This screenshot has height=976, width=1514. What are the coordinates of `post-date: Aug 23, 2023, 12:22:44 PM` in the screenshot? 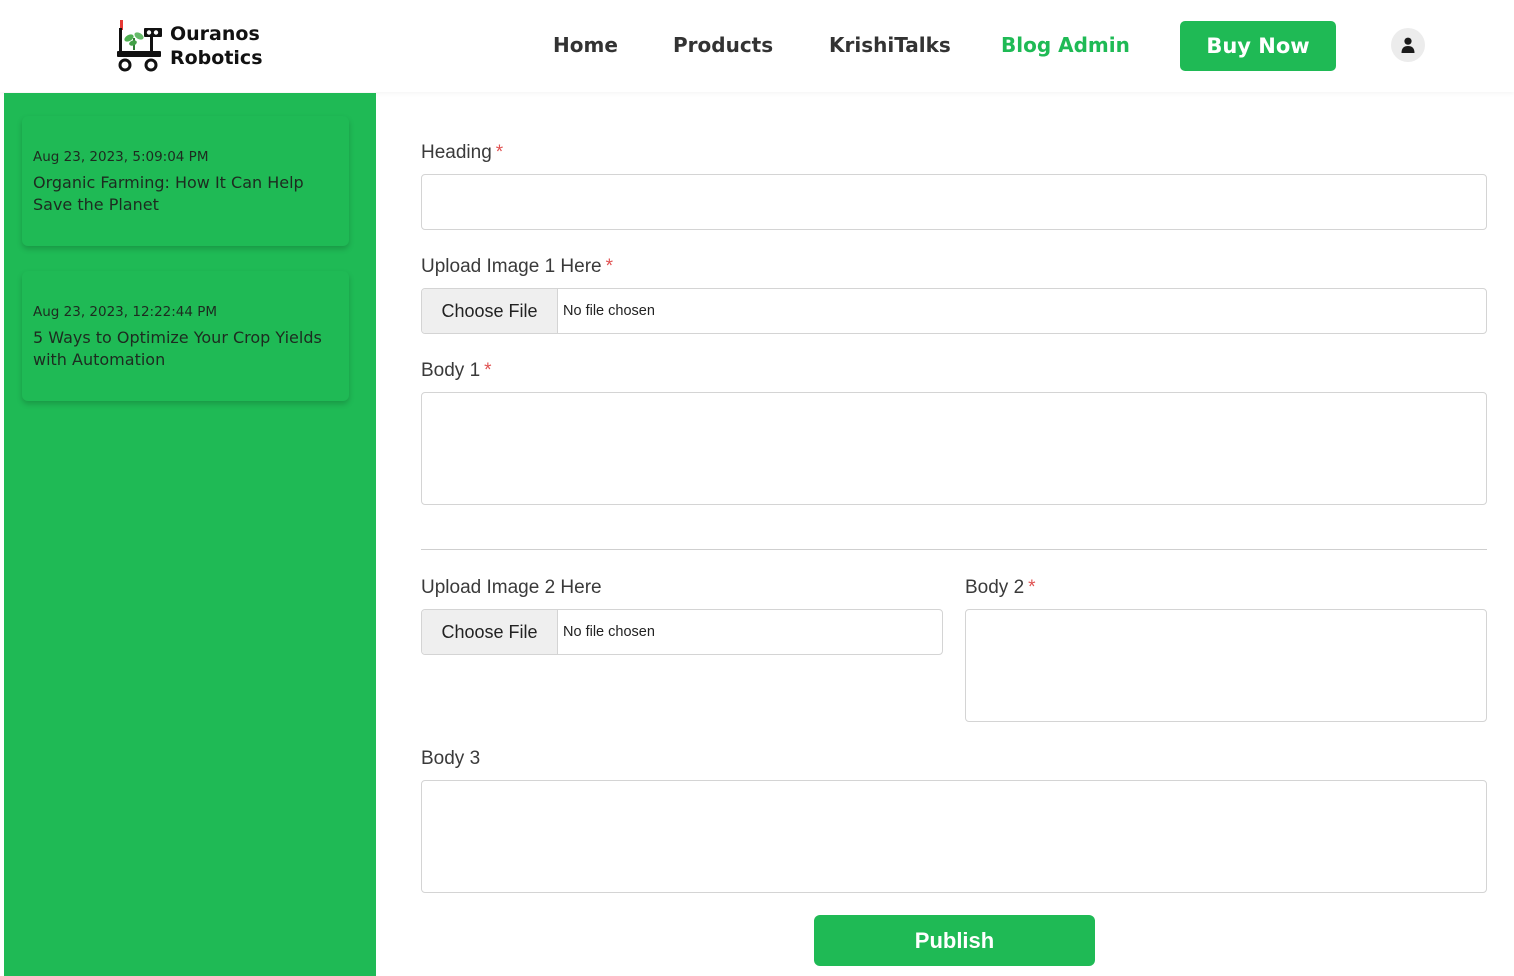 It's located at (125, 312).